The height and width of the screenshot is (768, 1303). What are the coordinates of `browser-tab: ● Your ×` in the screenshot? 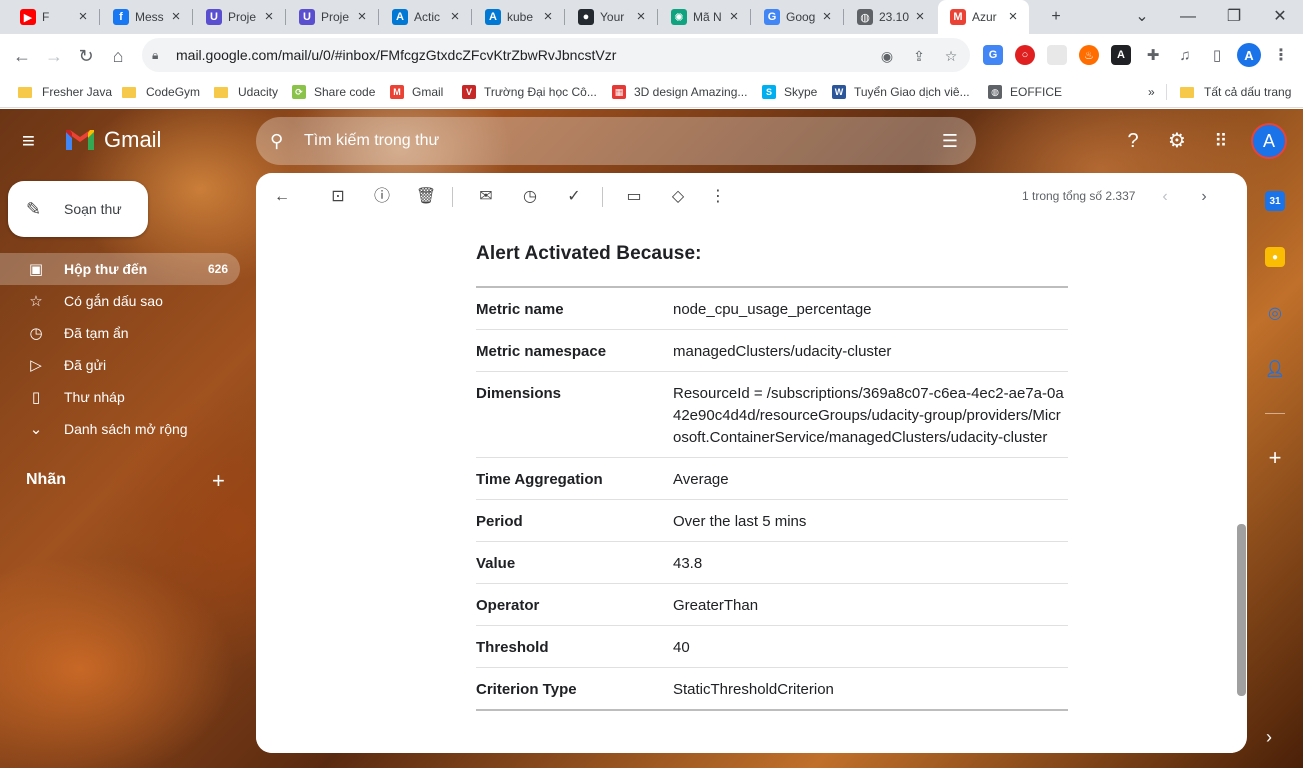 It's located at (611, 17).